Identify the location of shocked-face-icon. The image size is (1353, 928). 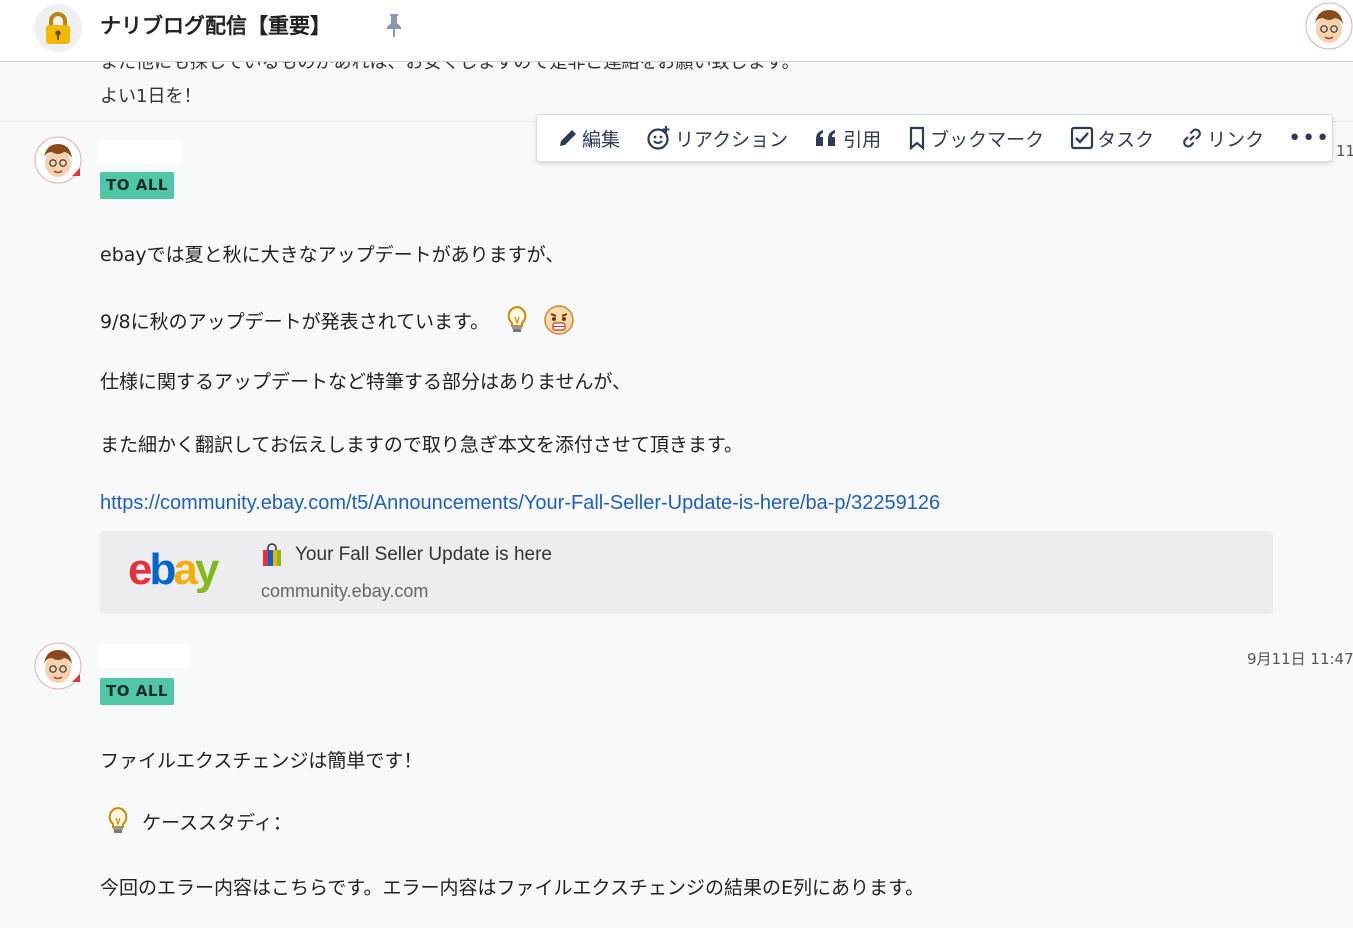
(559, 322).